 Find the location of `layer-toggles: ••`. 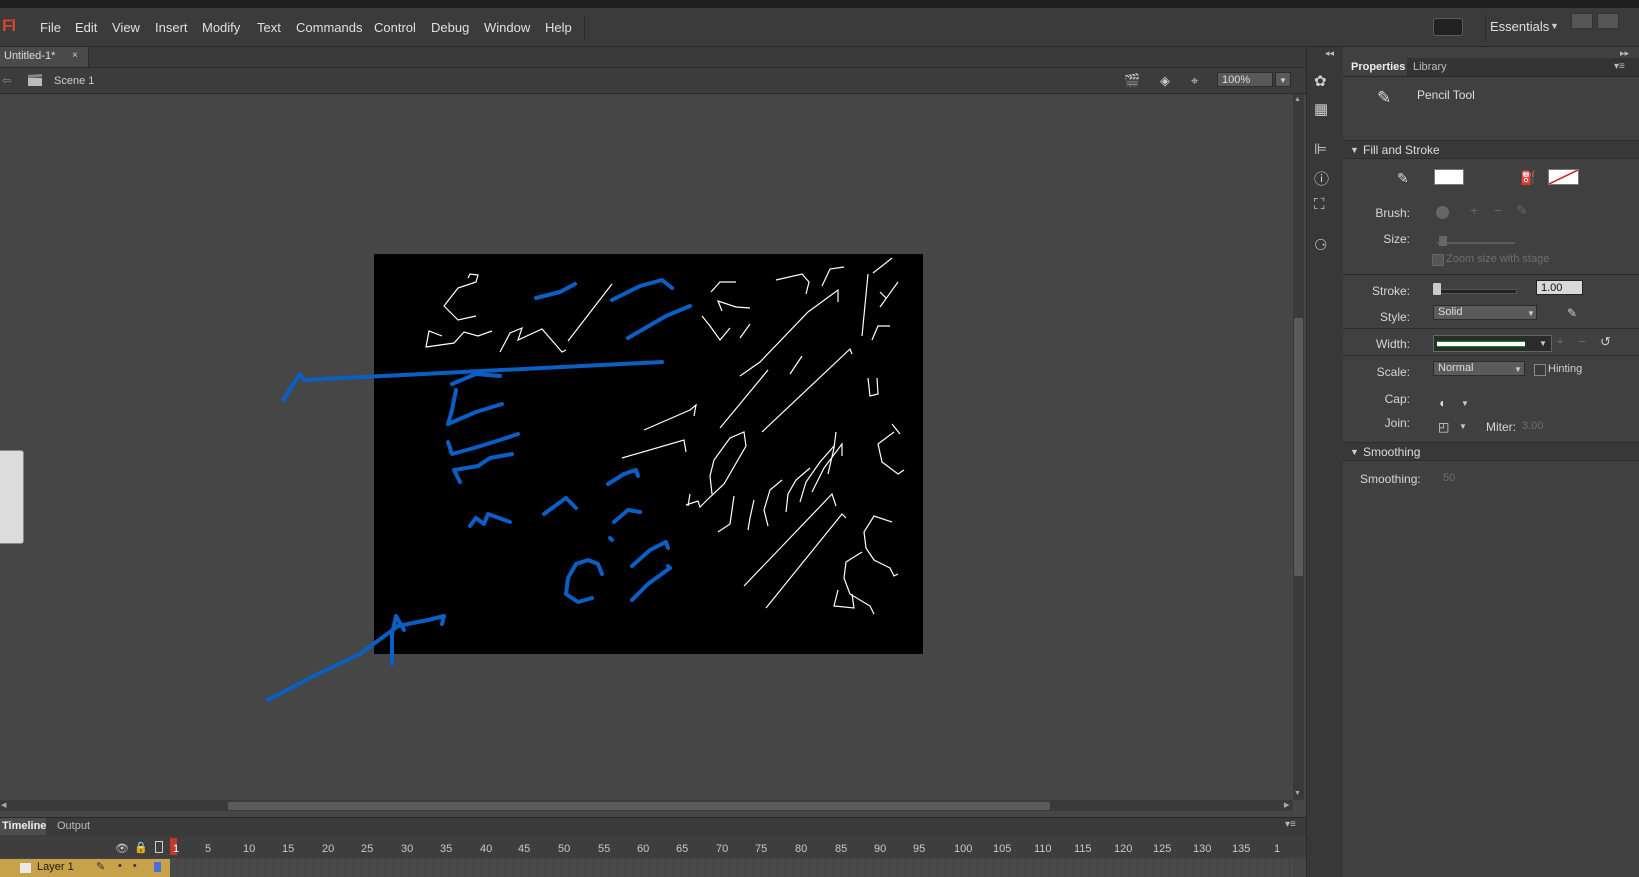

layer-toggles: •• is located at coordinates (133, 866).